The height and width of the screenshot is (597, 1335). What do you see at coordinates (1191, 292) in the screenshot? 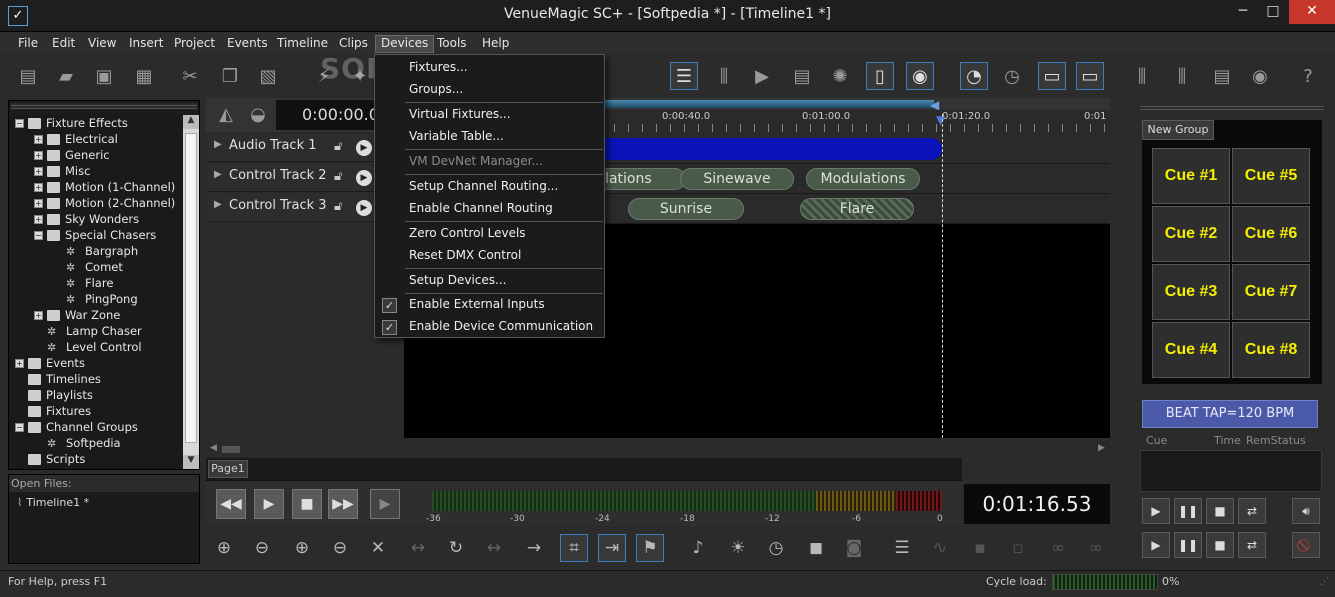
I see `cue-button-3: Cue #3` at bounding box center [1191, 292].